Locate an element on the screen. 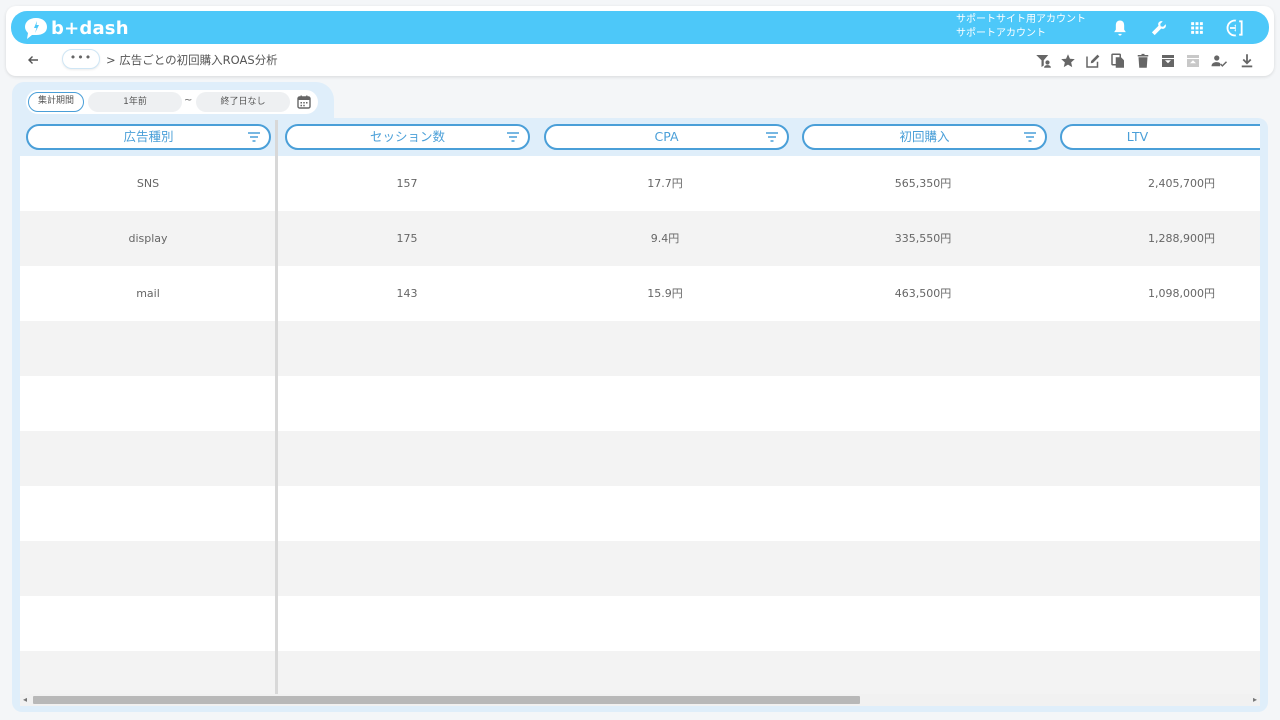 This screenshot has height=720, width=1280. breadcrumb-current: > 広告ごとの初回購入ROAS分析 is located at coordinates (192, 60).